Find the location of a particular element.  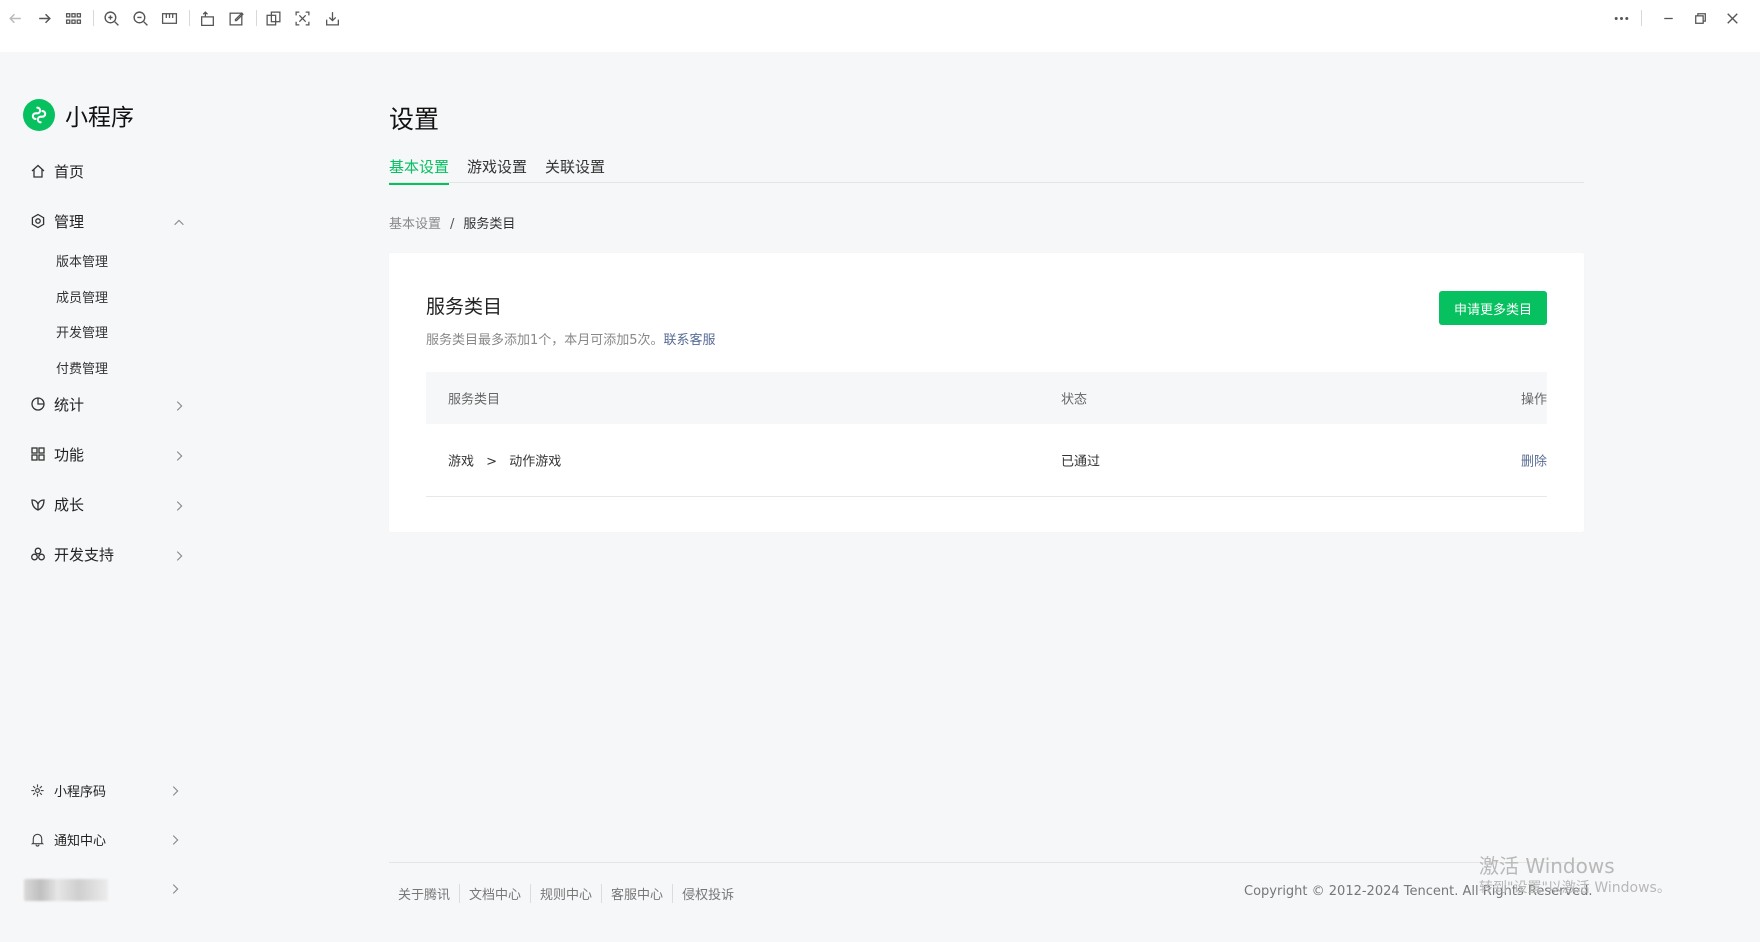

tab-game-settings: 游戏设置 is located at coordinates (497, 169).